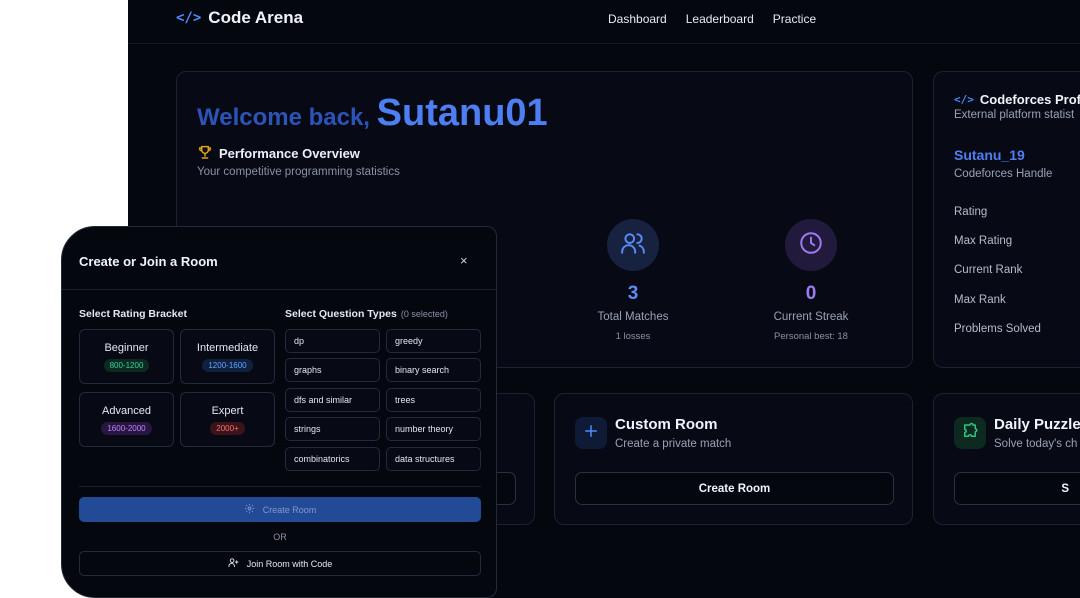  What do you see at coordinates (227, 356) in the screenshot?
I see `bracket-intermediate: Intermediate 1200-1600` at bounding box center [227, 356].